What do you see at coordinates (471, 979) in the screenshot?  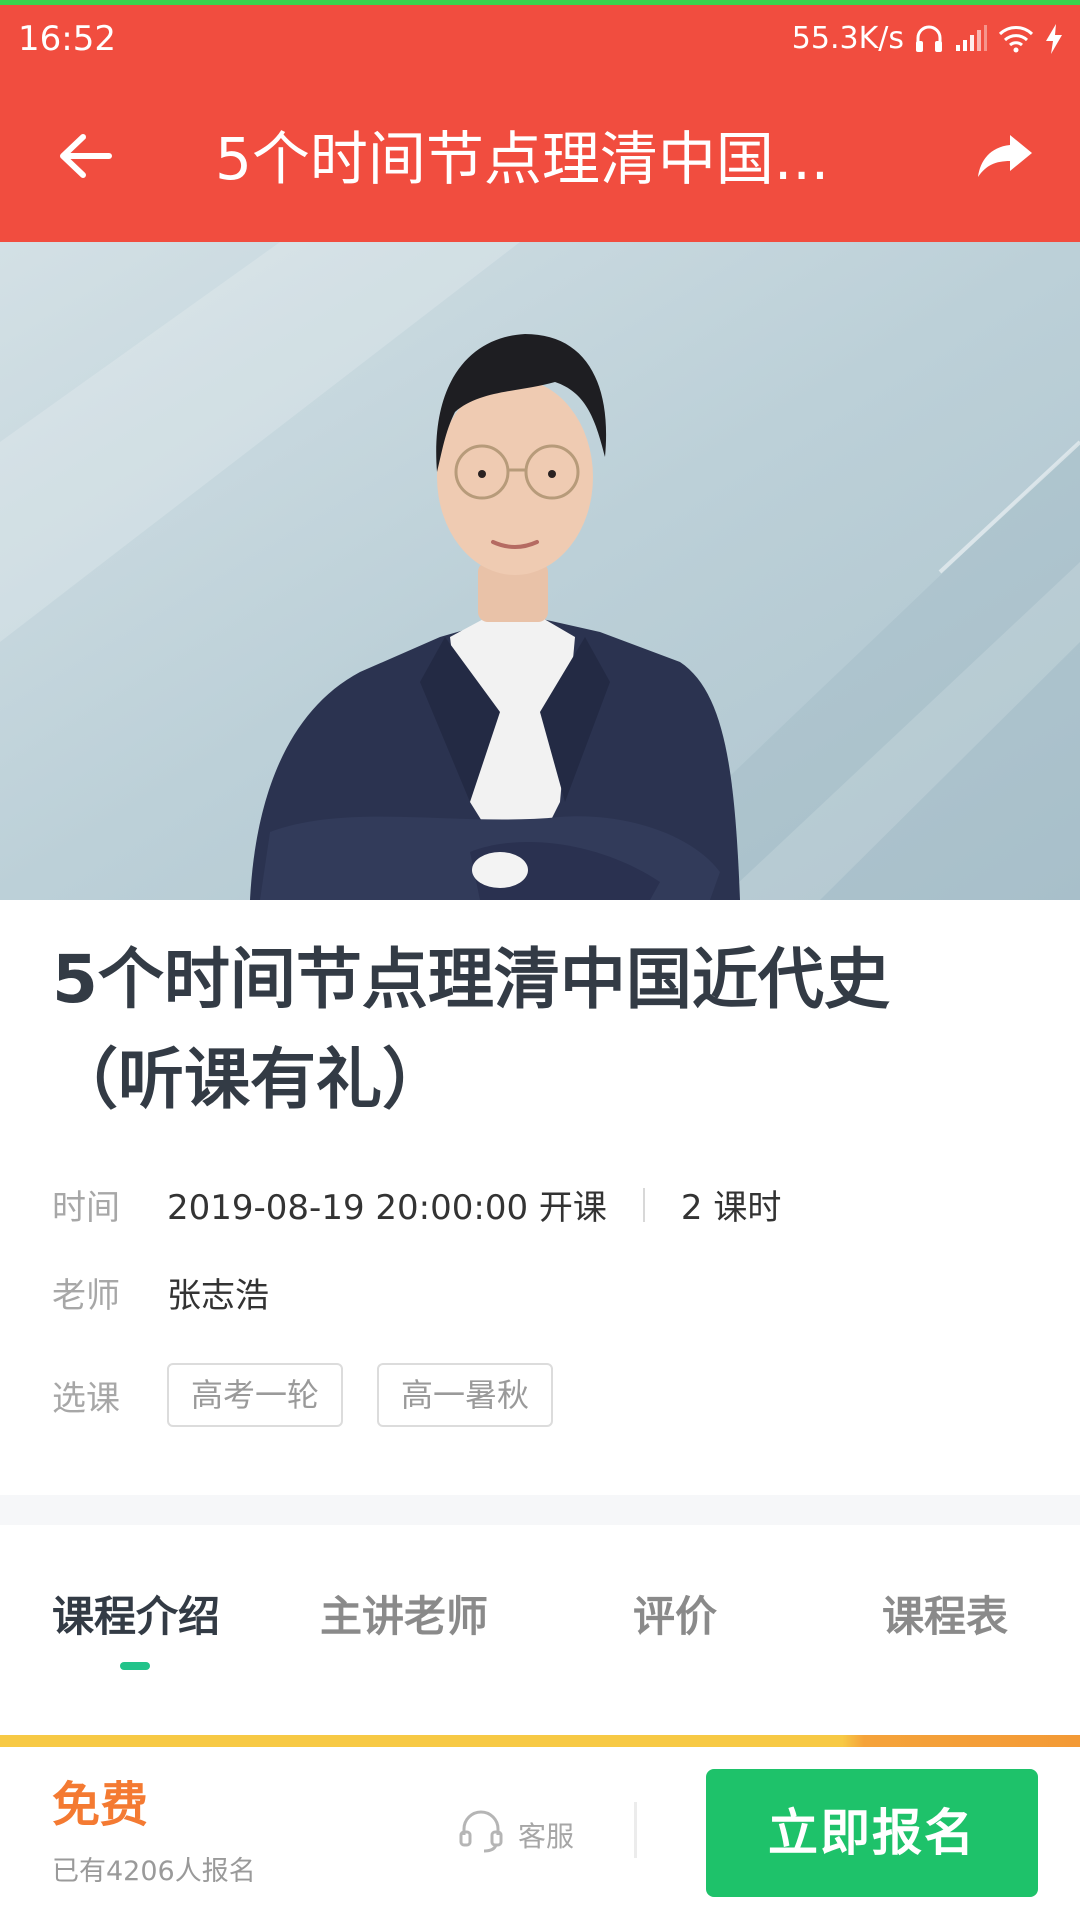 I see `course-title-line1: 5个时间节点理清中国近代史` at bounding box center [471, 979].